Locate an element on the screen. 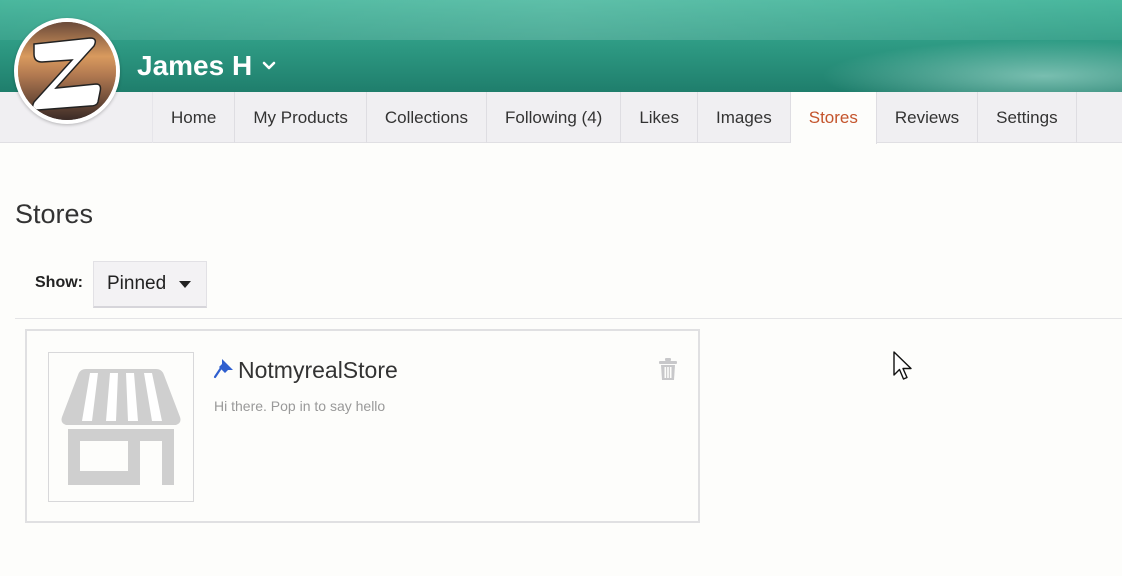  show-filter-value: Pinned is located at coordinates (137, 283).